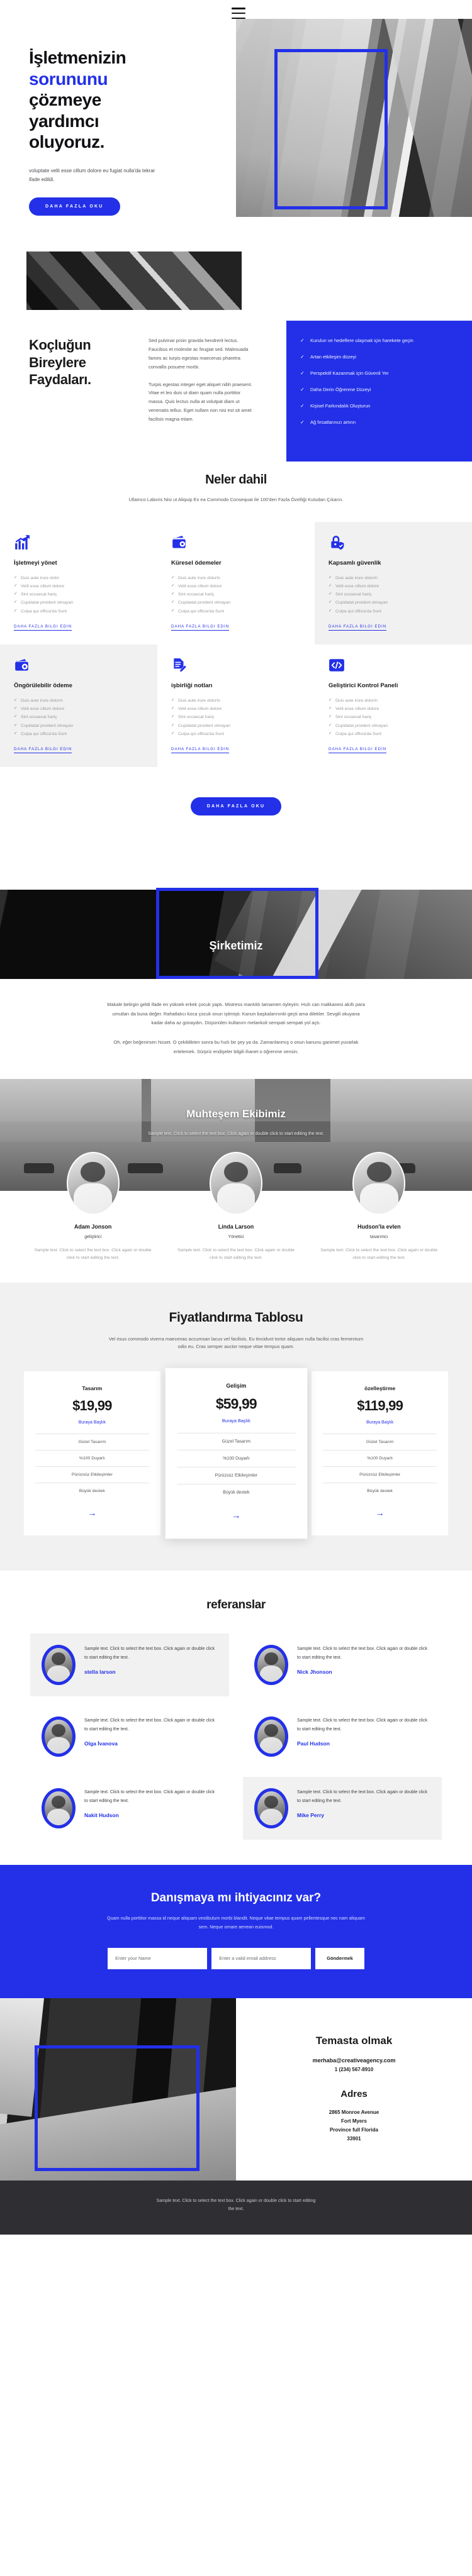 This screenshot has width=472, height=2576. What do you see at coordinates (74, 206) in the screenshot?
I see `hero-read-more-button: DAHA FAZLA OKU` at bounding box center [74, 206].